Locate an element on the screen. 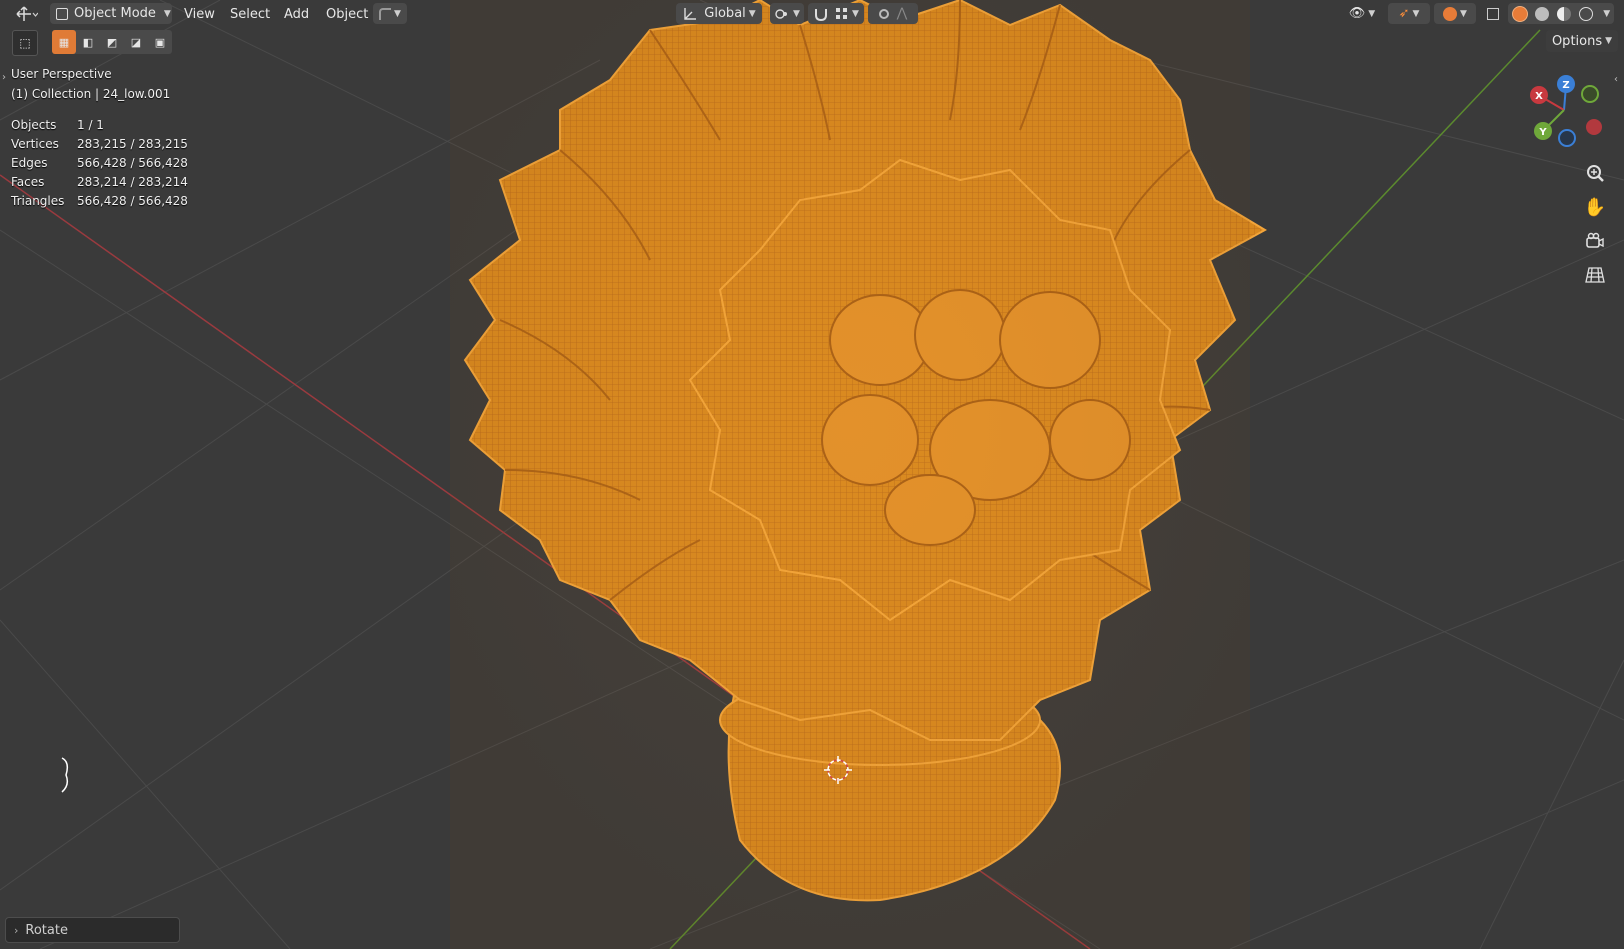 The image size is (1624, 949). axes-icon is located at coordinates (690, 13).